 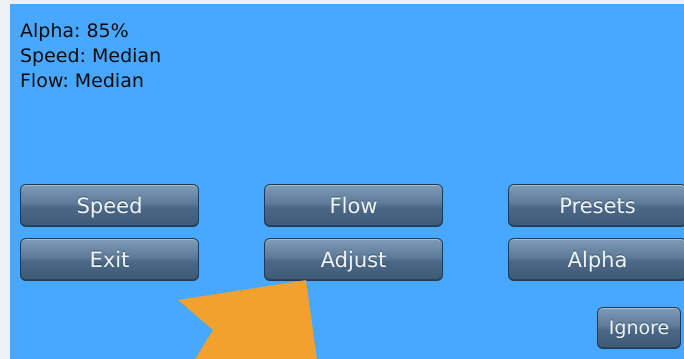 I want to click on ignore-button: Ignore, so click(x=639, y=328).